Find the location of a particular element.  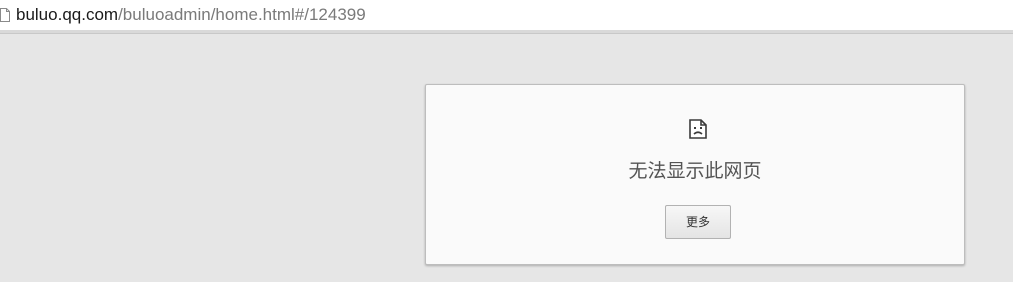

url-host: buluo.qq.com is located at coordinates (67, 14).